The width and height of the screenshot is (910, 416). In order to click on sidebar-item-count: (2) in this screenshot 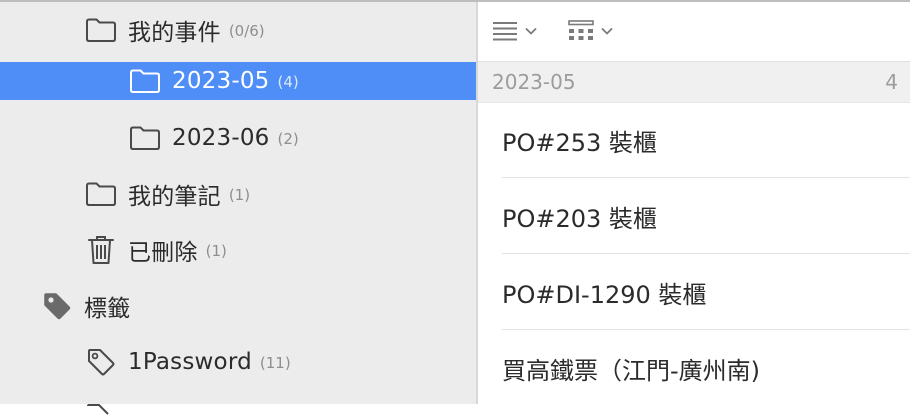, I will do `click(288, 139)`.